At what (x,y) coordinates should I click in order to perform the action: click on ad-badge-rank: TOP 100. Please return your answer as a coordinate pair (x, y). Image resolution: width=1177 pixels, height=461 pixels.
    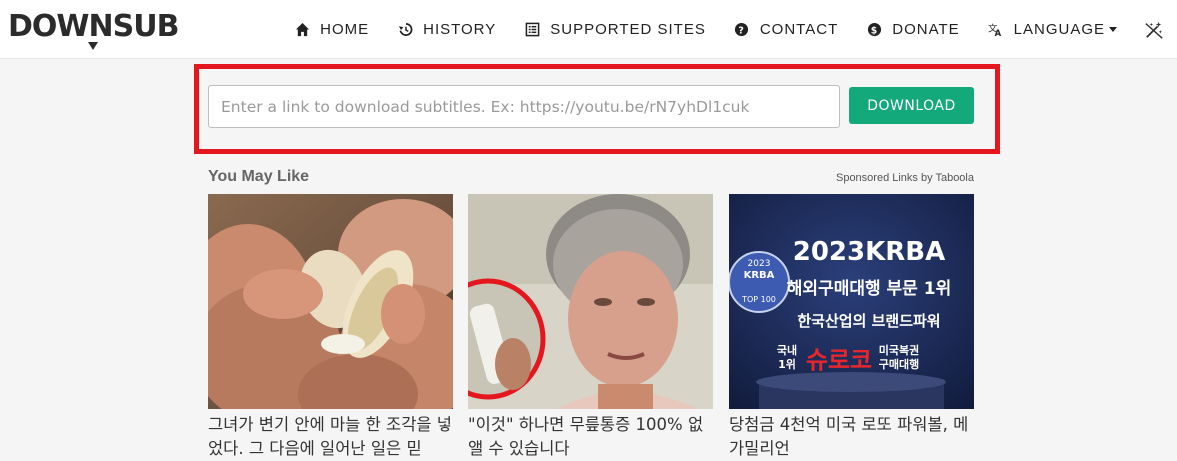
    Looking at the image, I should click on (758, 299).